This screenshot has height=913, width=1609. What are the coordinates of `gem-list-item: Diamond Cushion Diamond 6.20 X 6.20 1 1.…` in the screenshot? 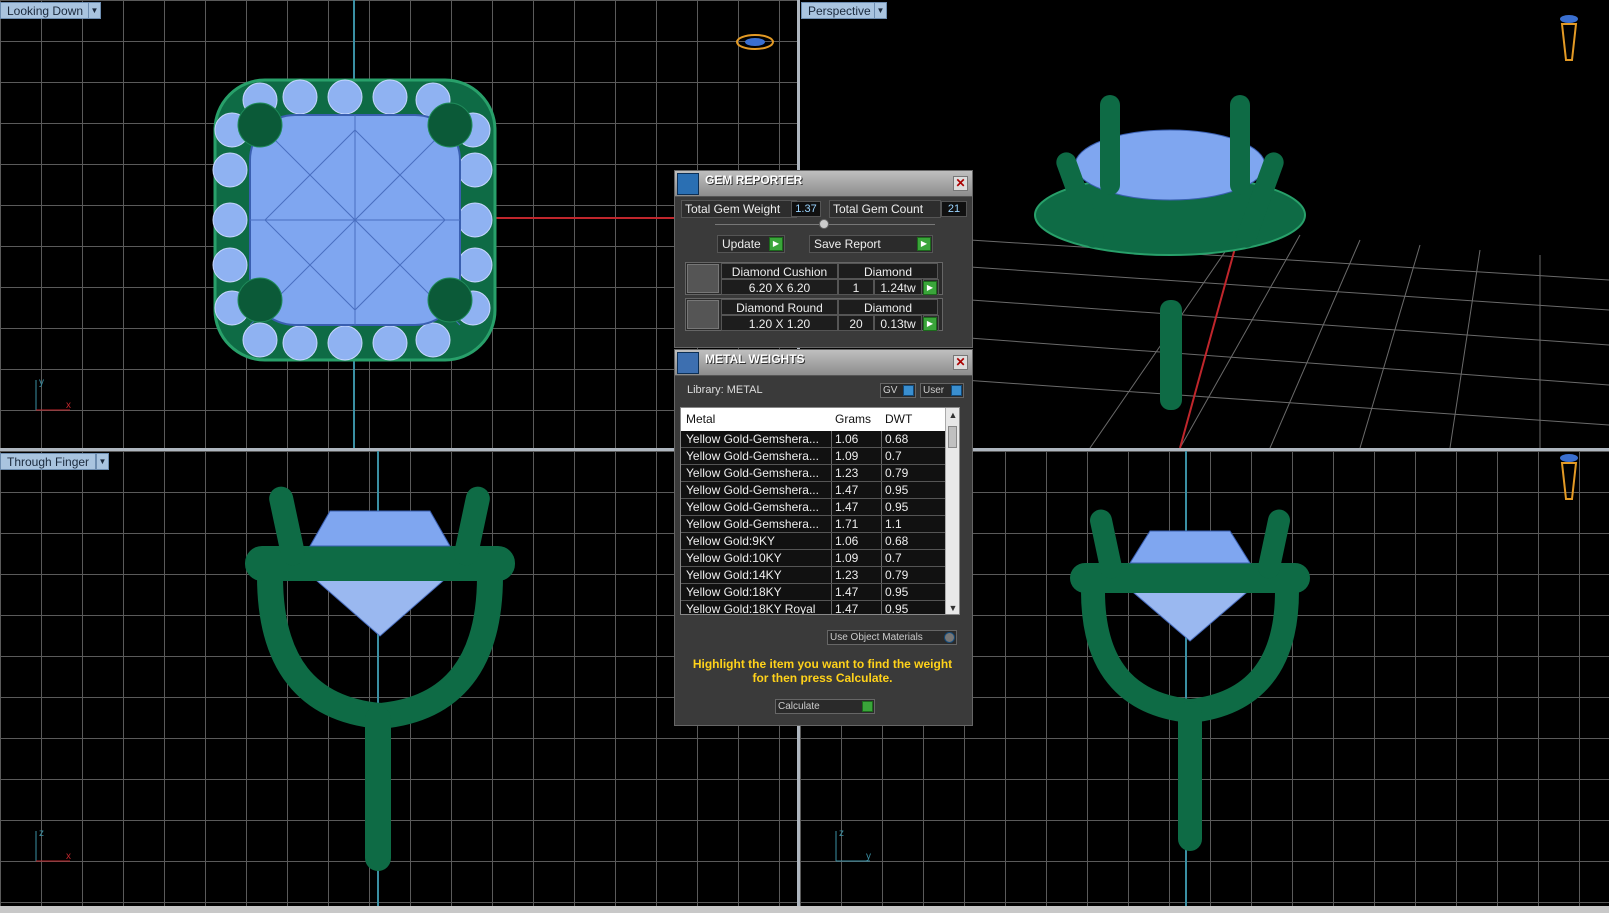 It's located at (814, 278).